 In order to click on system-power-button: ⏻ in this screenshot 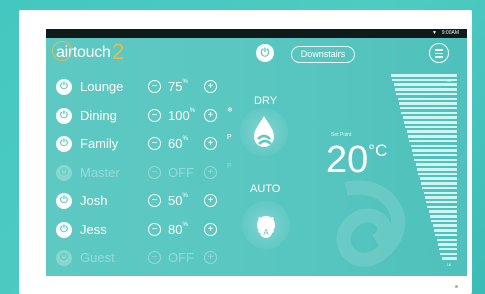, I will do `click(265, 53)`.